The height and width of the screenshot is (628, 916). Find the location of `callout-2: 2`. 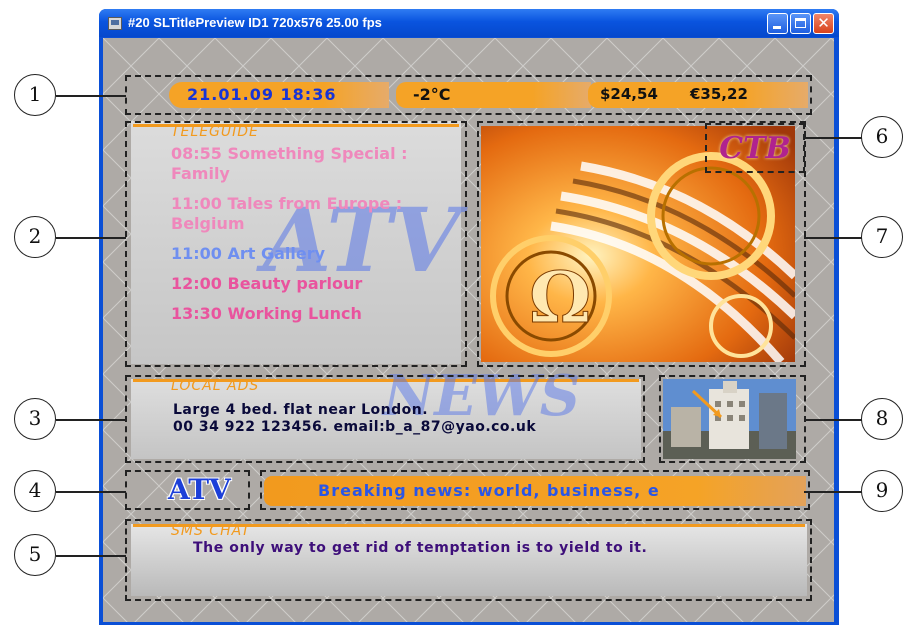

callout-2: 2 is located at coordinates (35, 237).